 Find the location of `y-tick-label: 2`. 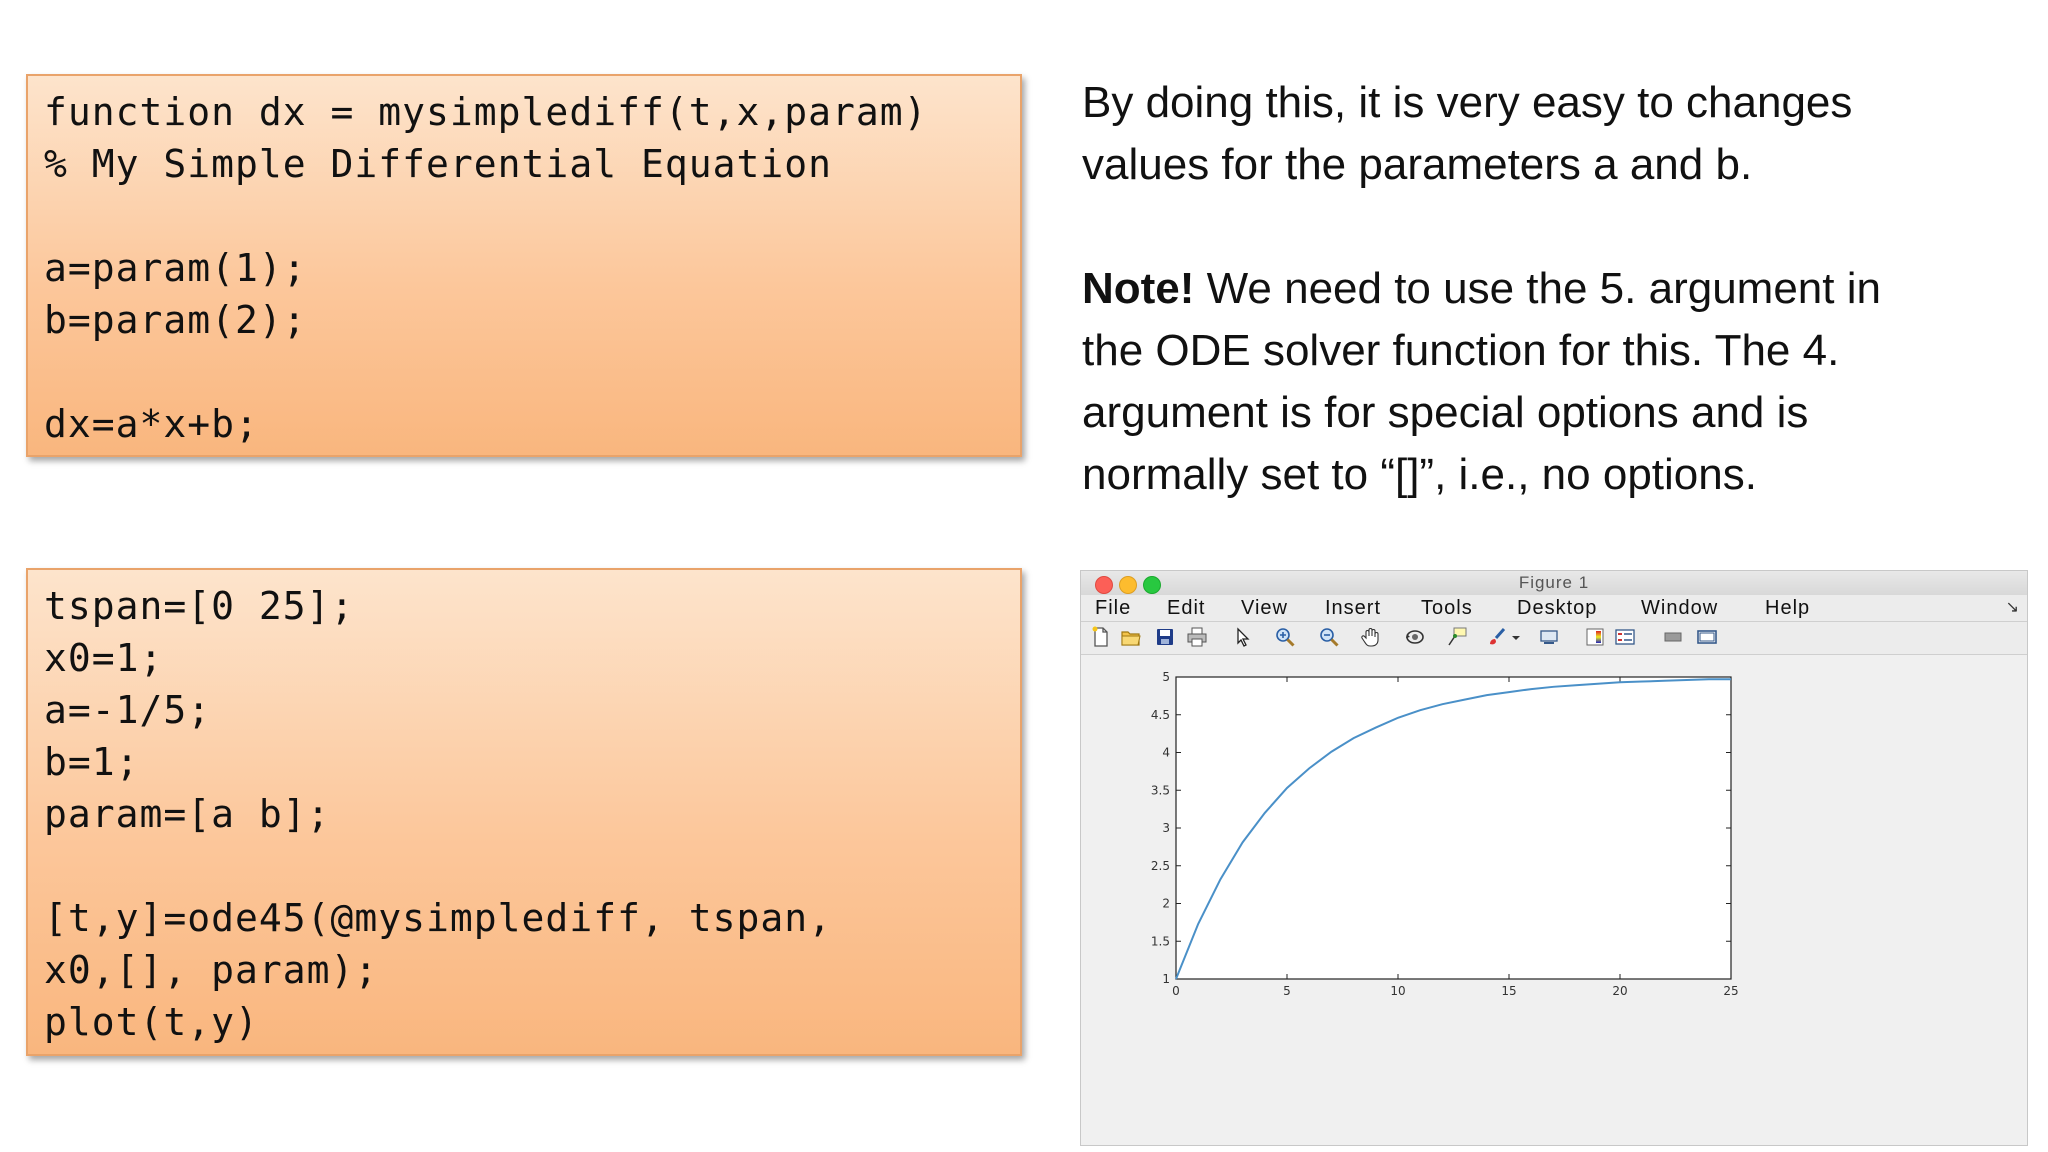

y-tick-label: 2 is located at coordinates (1166, 904).